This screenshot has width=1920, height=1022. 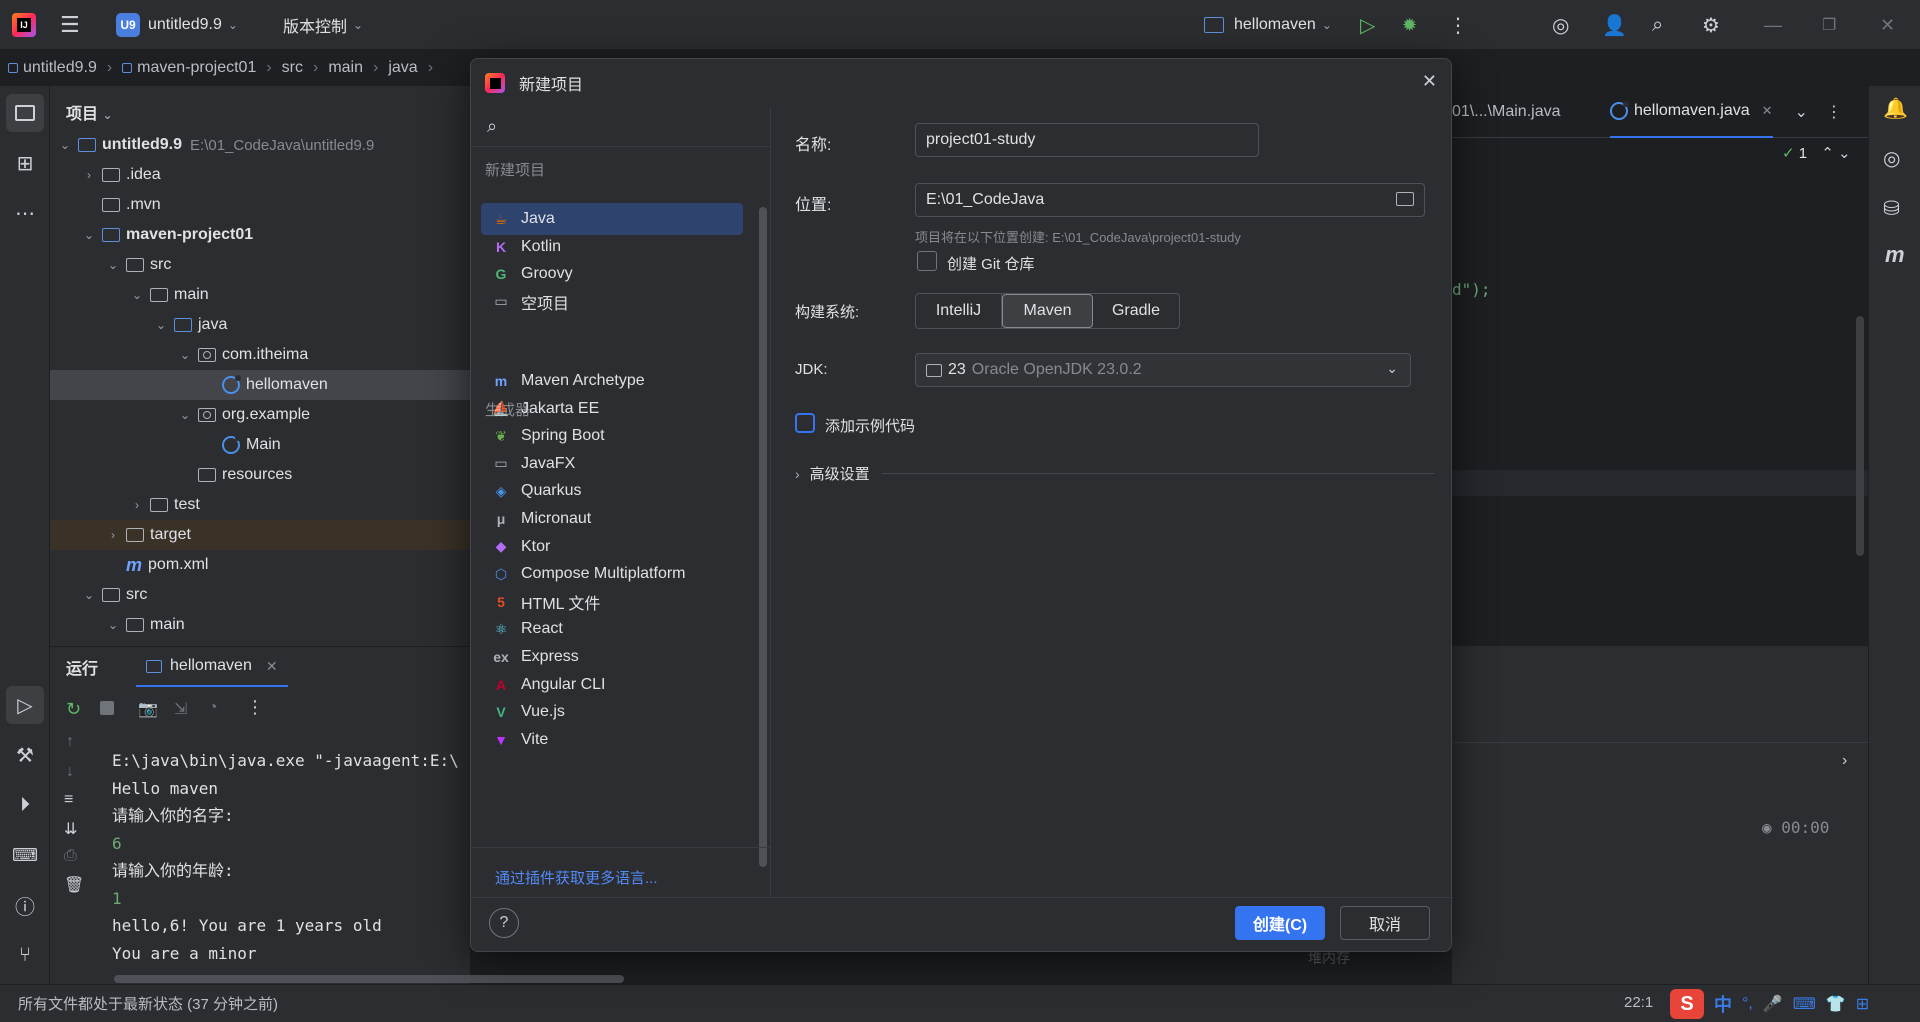 What do you see at coordinates (805, 423) in the screenshot?
I see `add-sample-code-checkbox` at bounding box center [805, 423].